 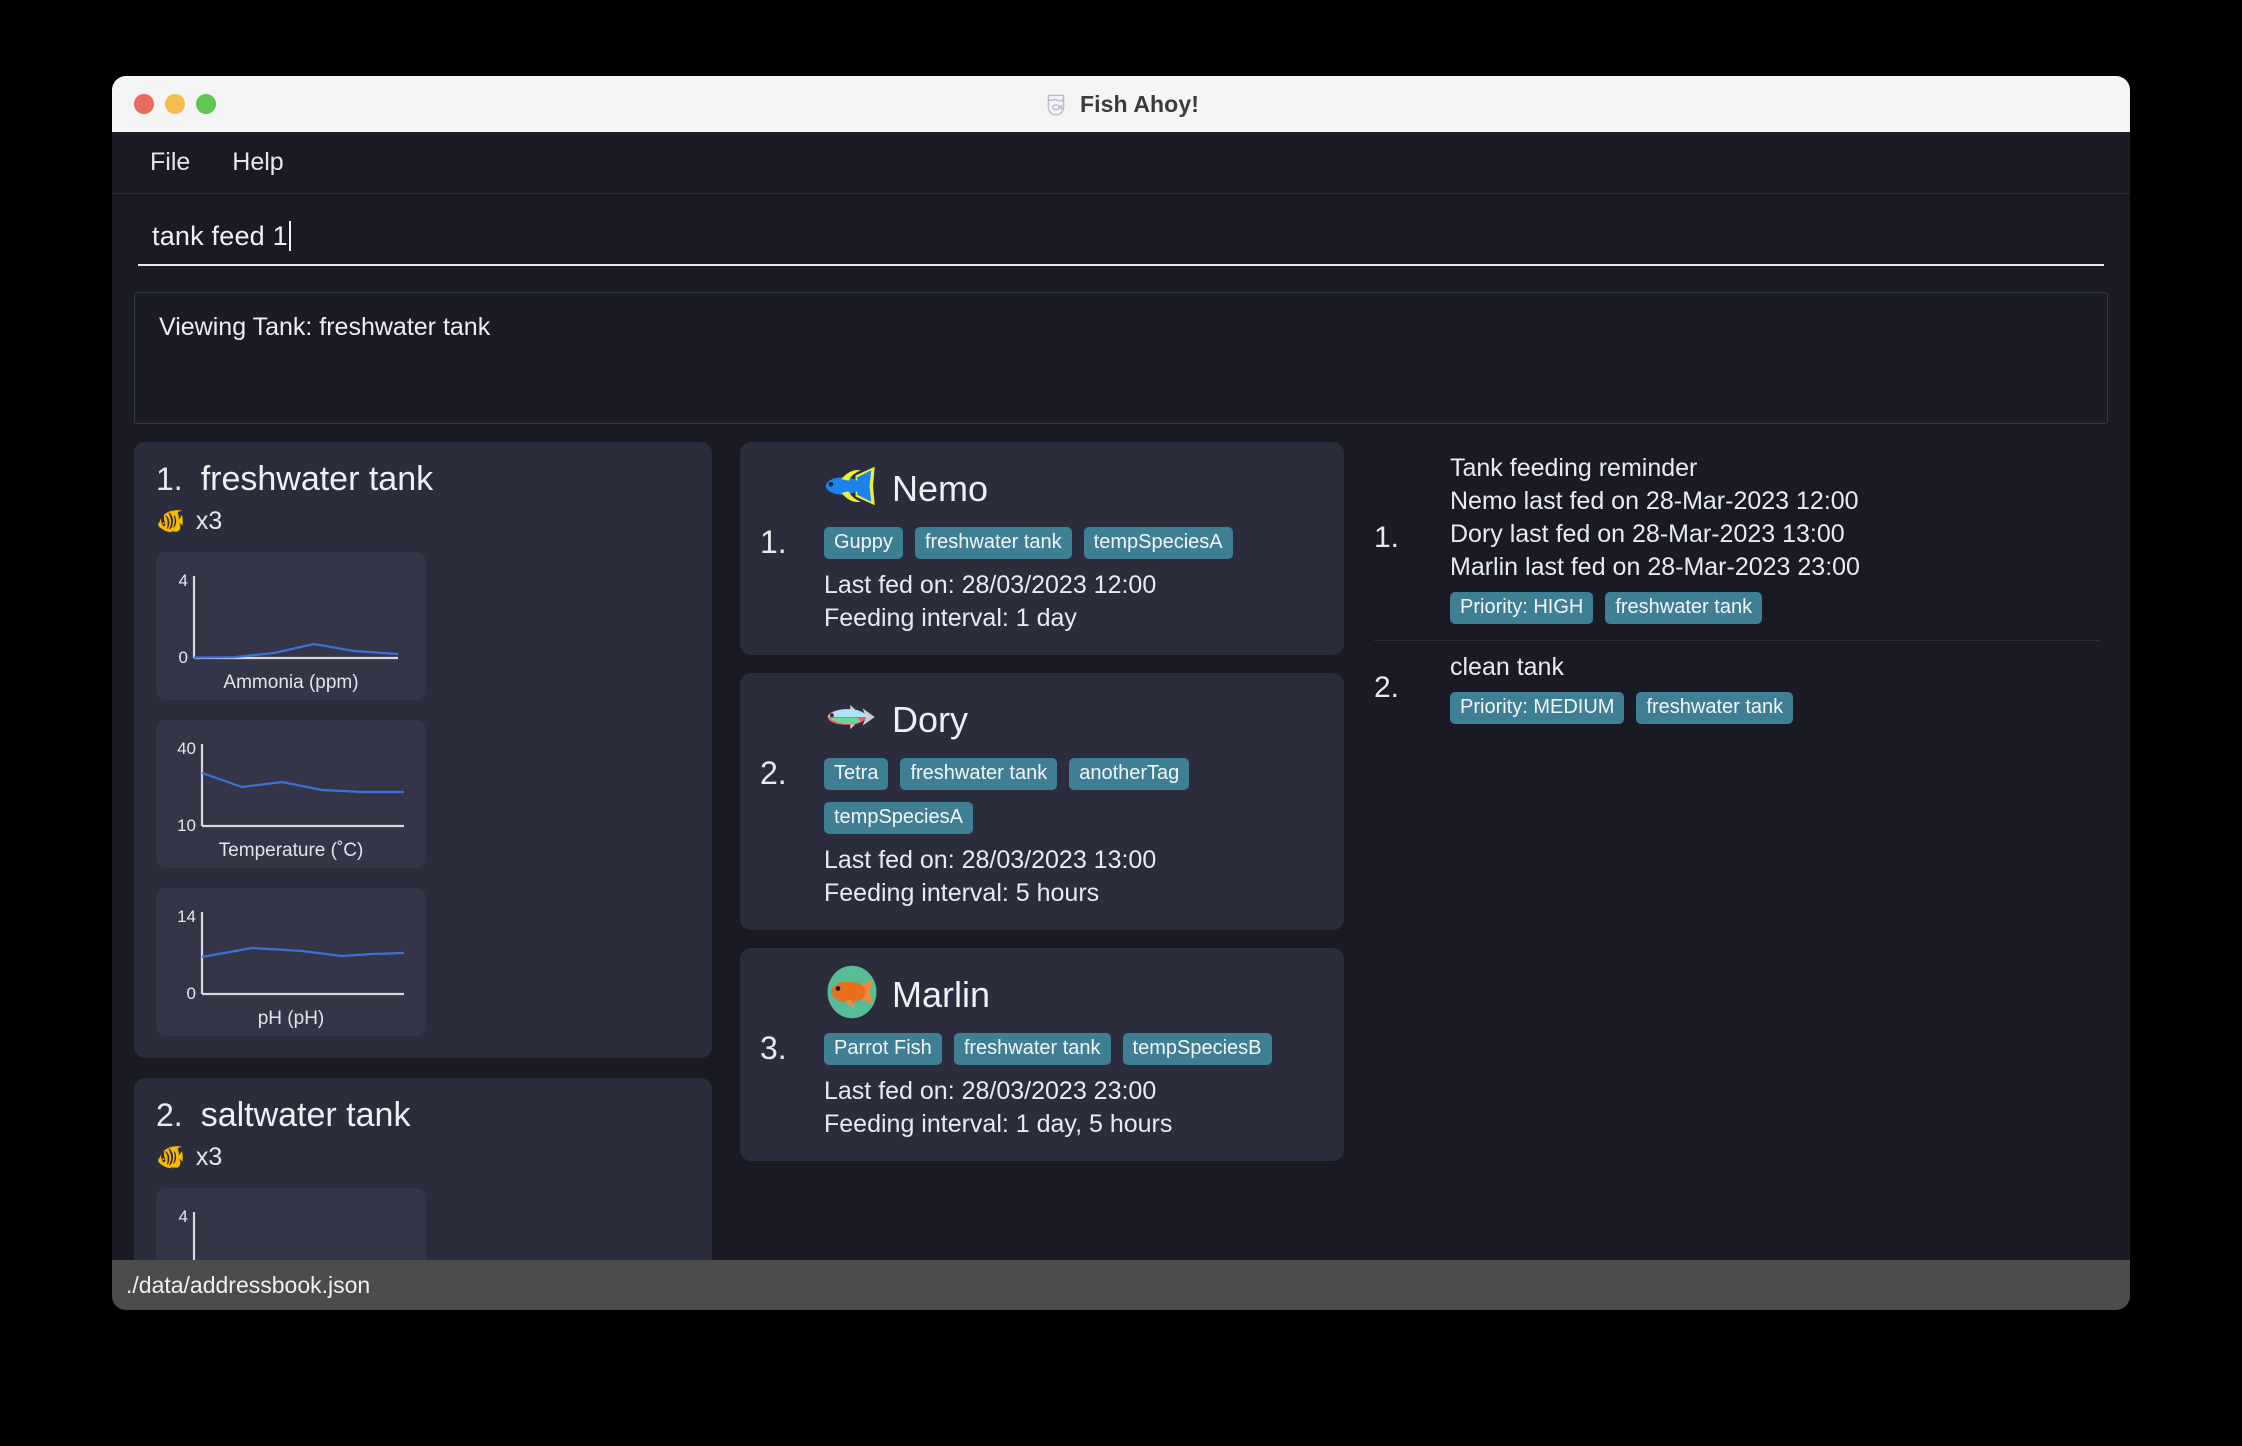 I want to click on tag: Parrot Fish, so click(x=883, y=1049).